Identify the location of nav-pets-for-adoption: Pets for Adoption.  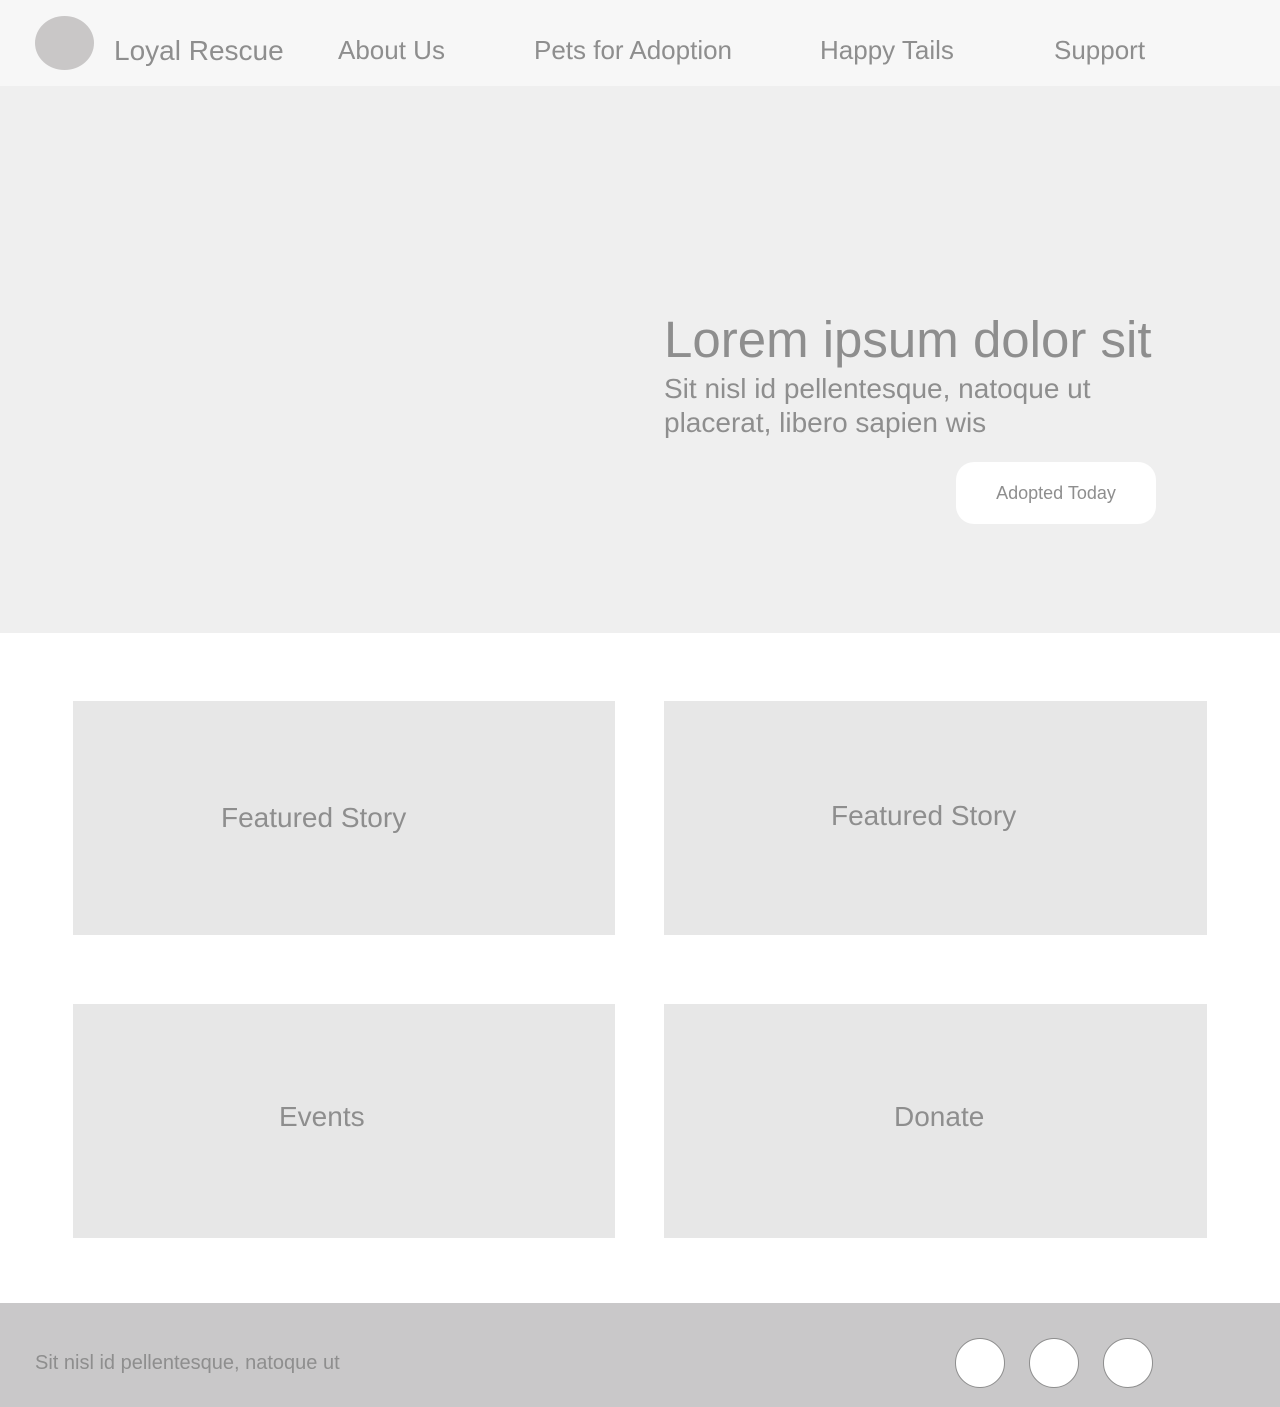
(633, 50).